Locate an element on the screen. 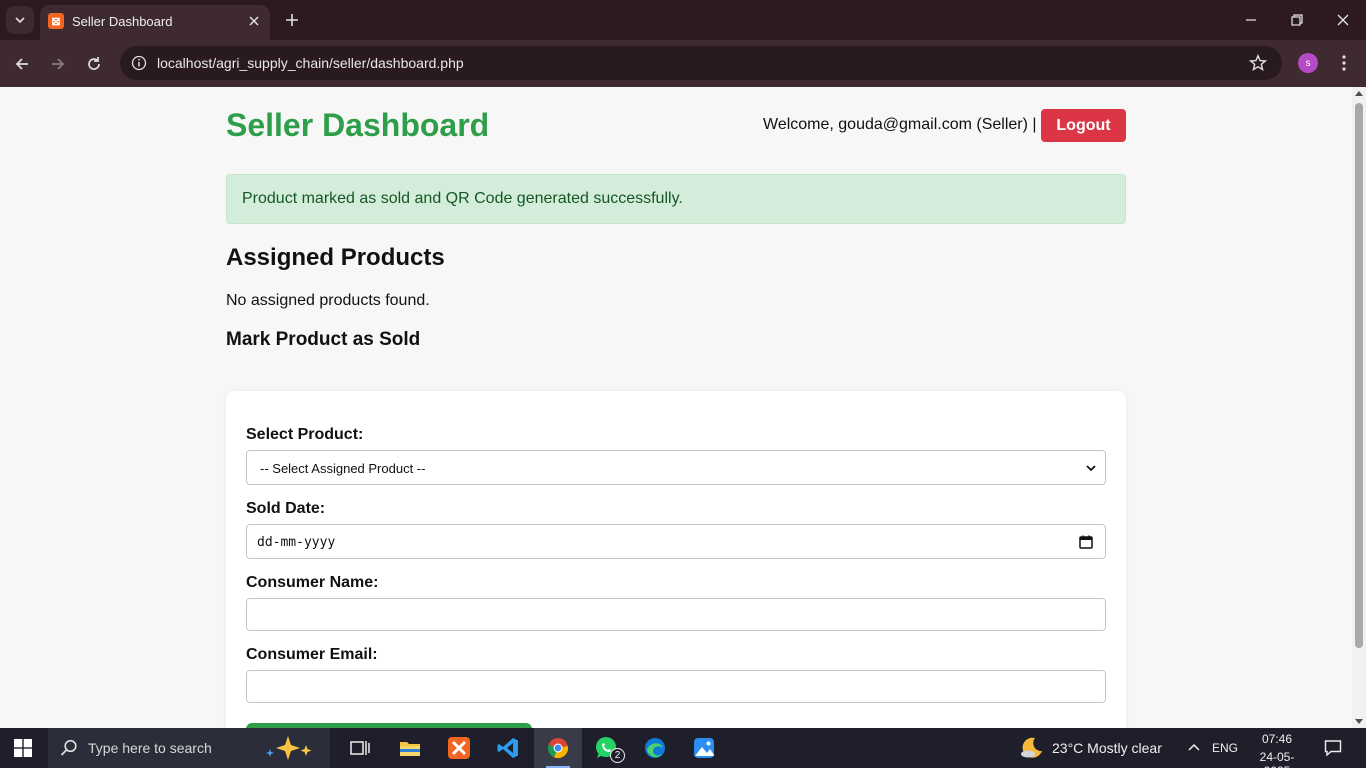  minimize-icon is located at coordinates (1251, 20).